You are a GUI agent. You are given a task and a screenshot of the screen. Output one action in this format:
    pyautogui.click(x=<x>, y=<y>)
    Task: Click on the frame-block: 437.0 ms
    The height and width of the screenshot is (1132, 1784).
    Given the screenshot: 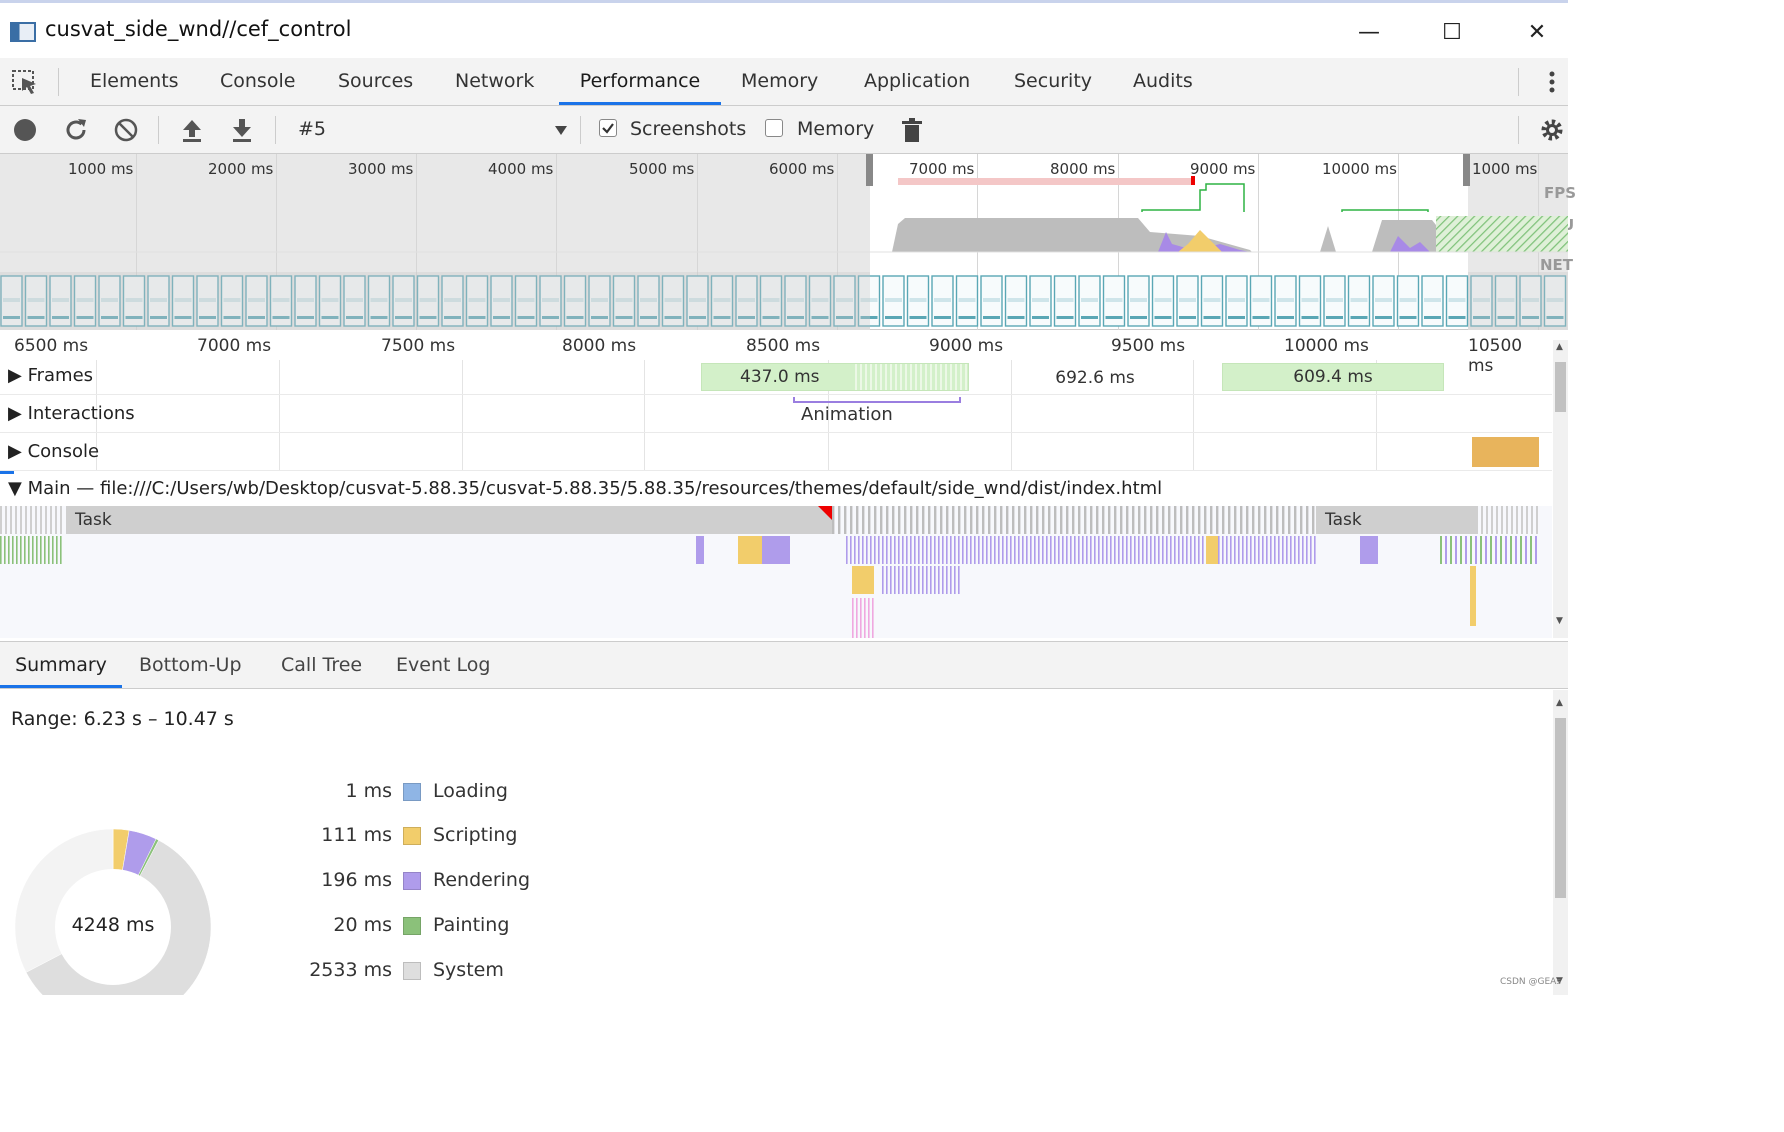 What is the action you would take?
    pyautogui.click(x=835, y=377)
    